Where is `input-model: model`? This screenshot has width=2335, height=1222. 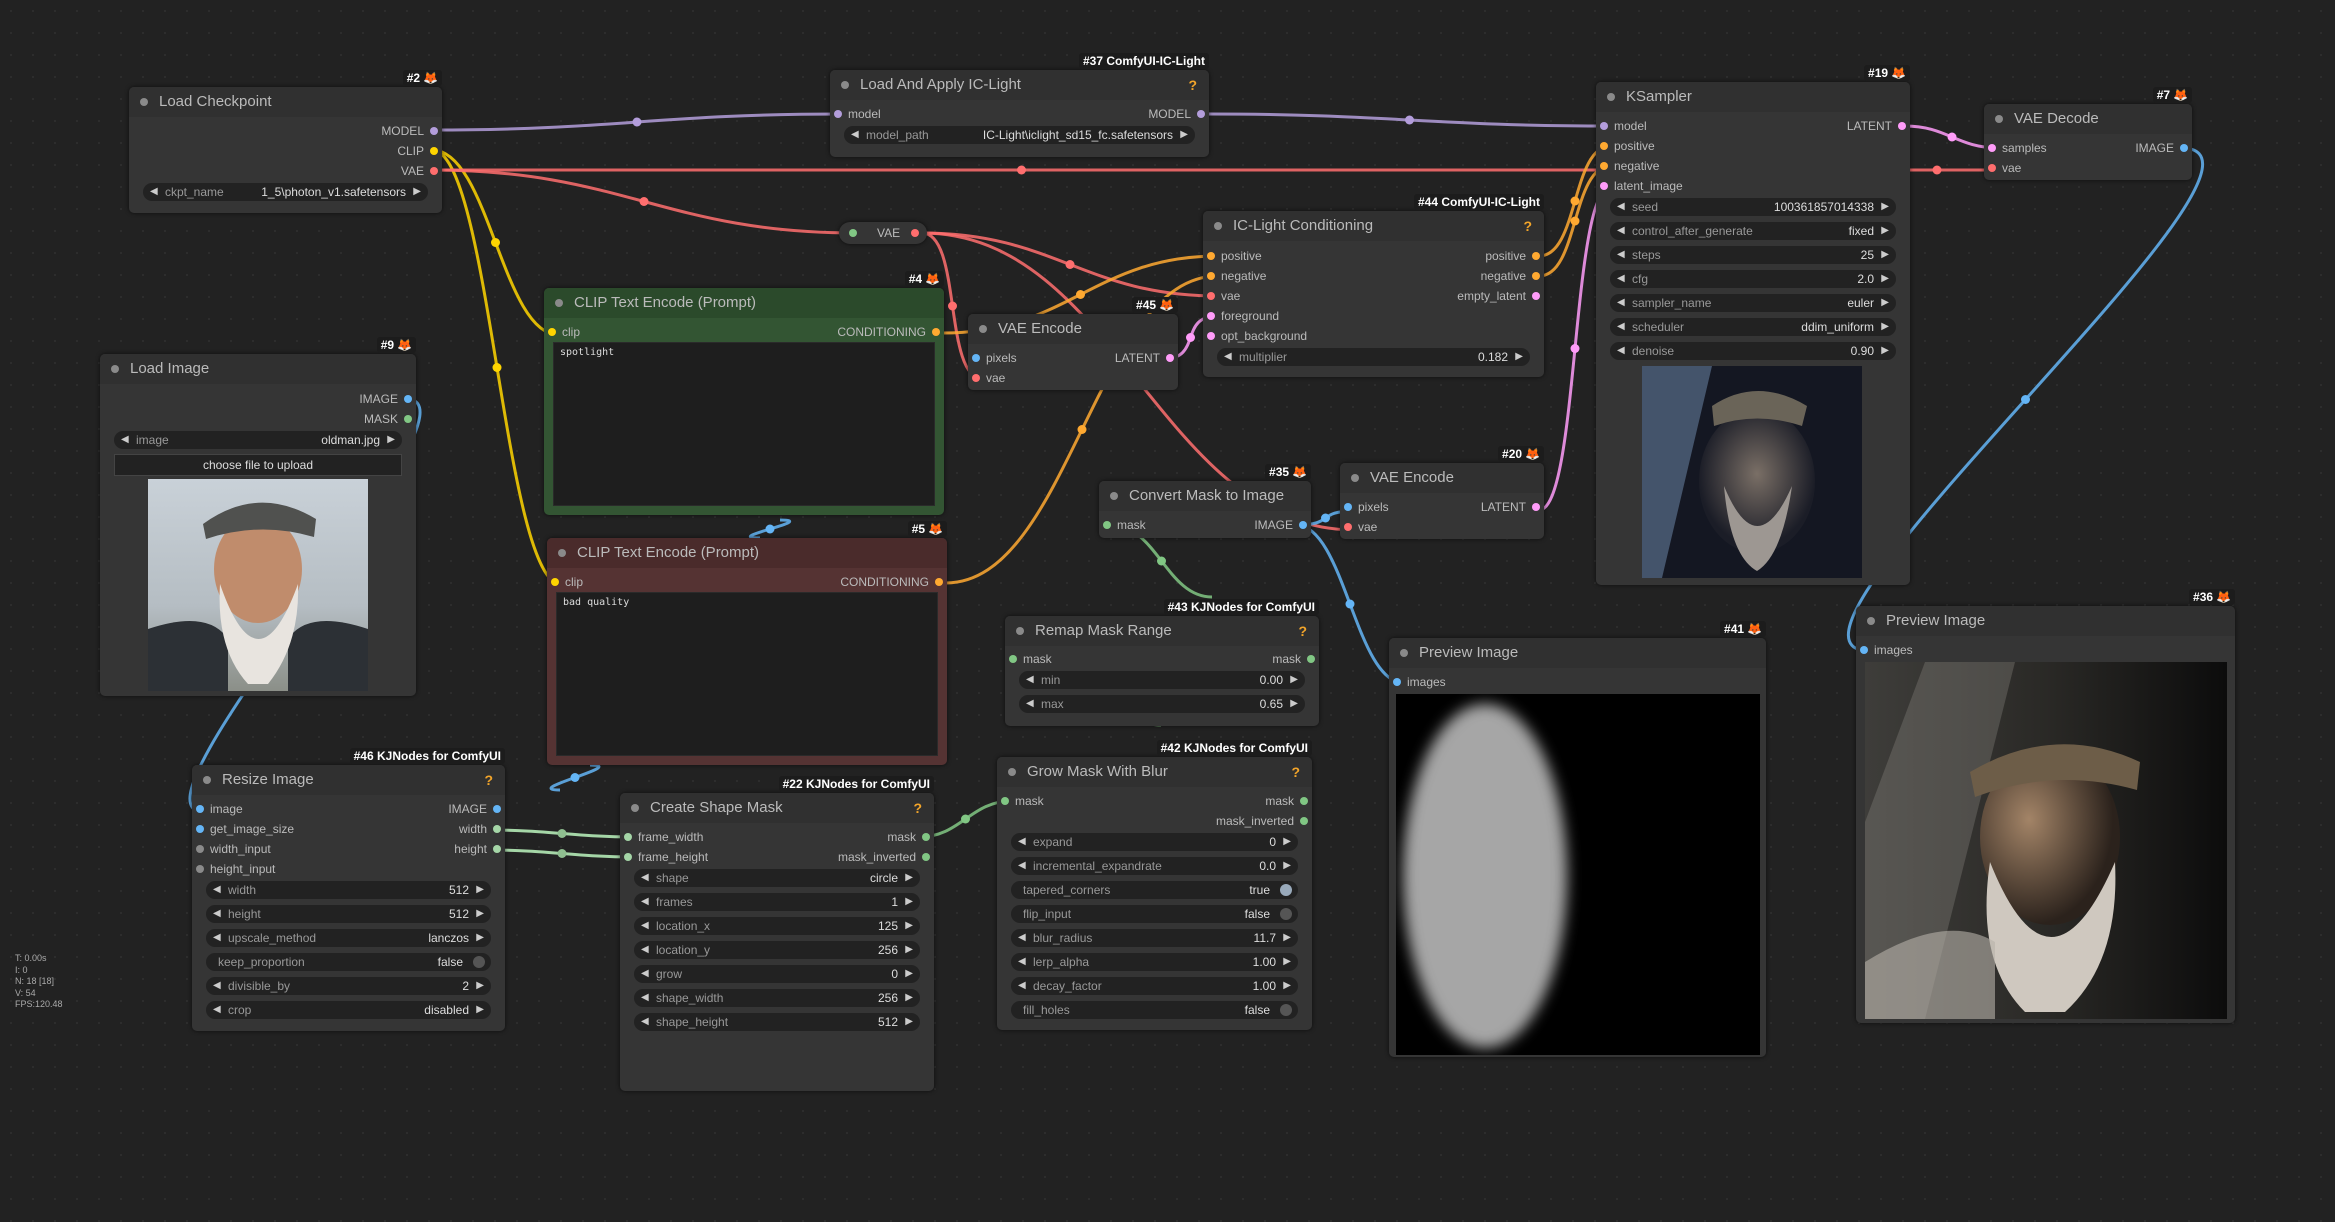 input-model: model is located at coordinates (857, 114).